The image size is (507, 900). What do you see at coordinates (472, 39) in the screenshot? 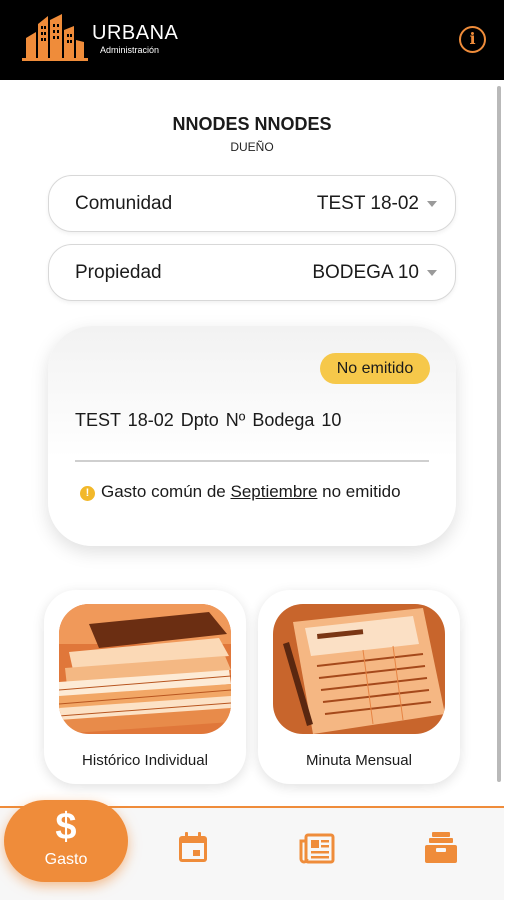
I see `info-icon: i` at bounding box center [472, 39].